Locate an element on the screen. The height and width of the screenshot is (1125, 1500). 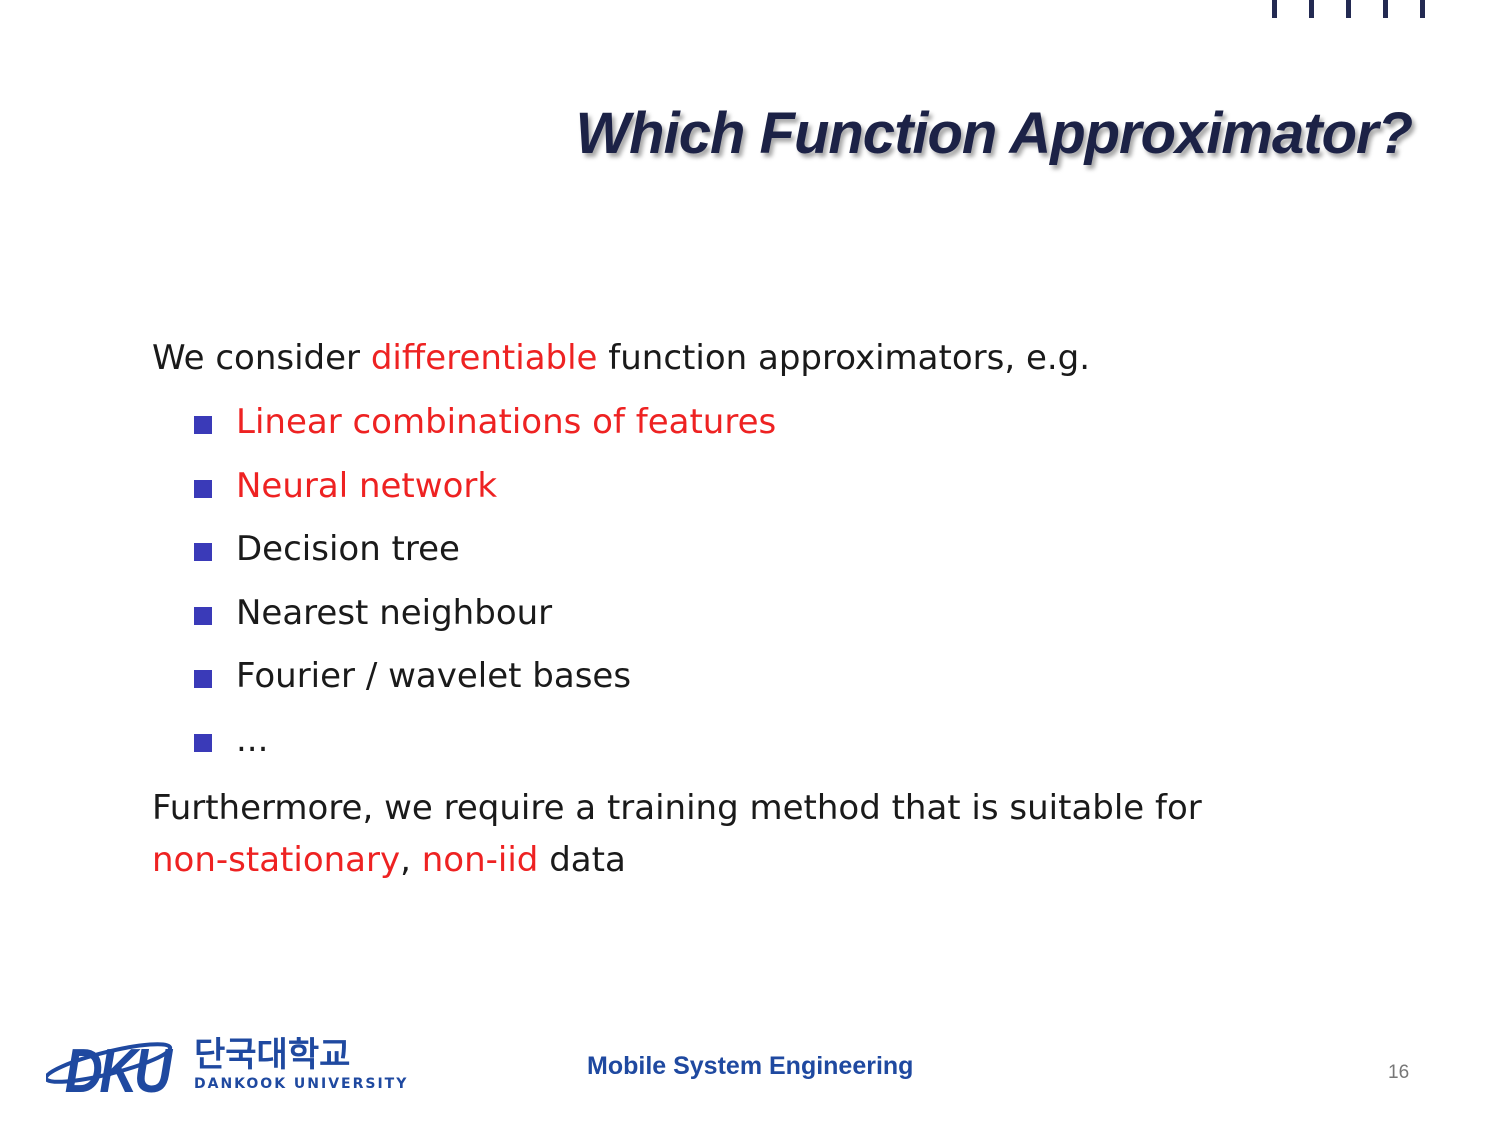
intro-highlight: differentiable is located at coordinates (484, 358).